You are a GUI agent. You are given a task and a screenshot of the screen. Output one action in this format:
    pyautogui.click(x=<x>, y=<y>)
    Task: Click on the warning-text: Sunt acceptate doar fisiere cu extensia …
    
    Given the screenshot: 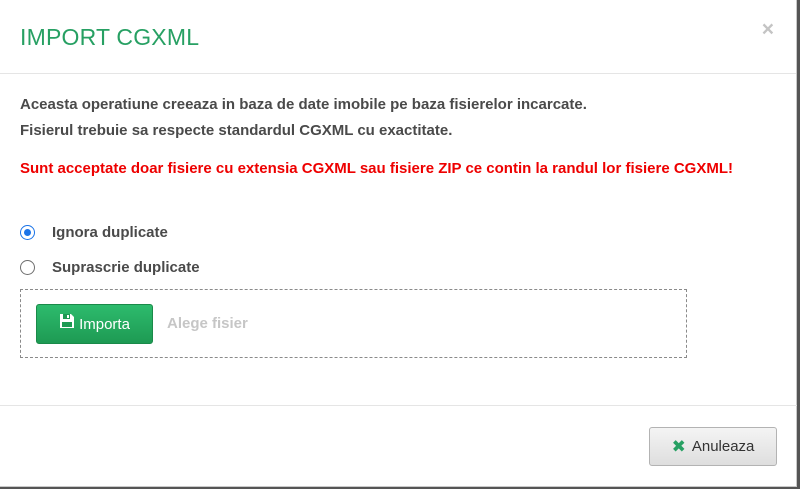 What is the action you would take?
    pyautogui.click(x=376, y=168)
    